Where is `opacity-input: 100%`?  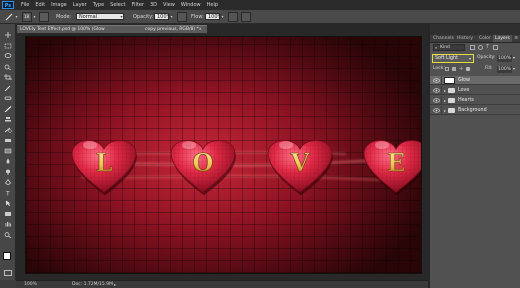
opacity-input: 100% is located at coordinates (162, 16).